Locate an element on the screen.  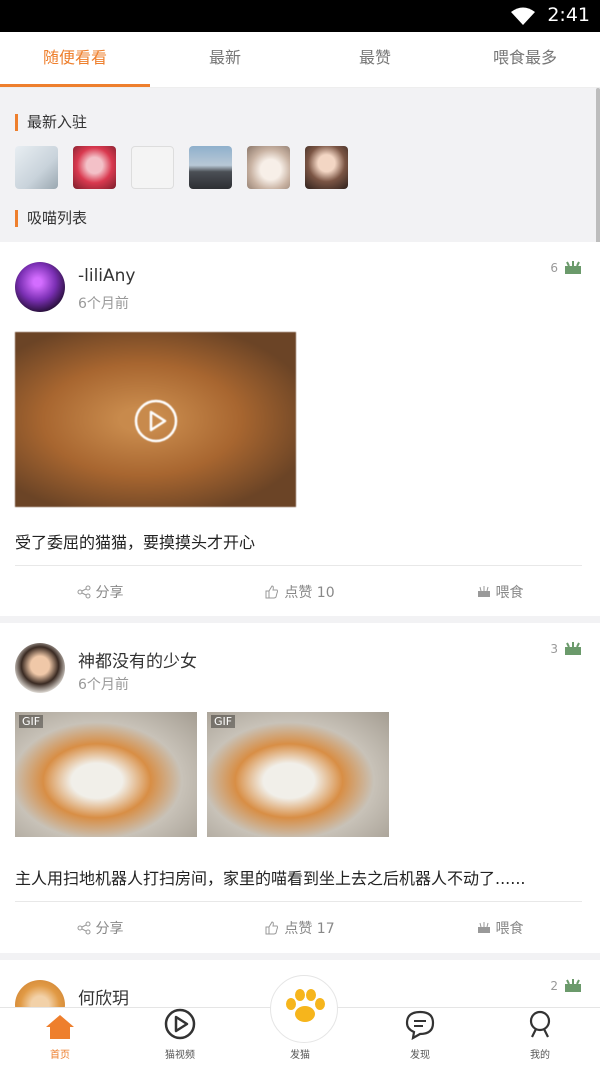
post-cat-fab is located at coordinates (304, 1009).